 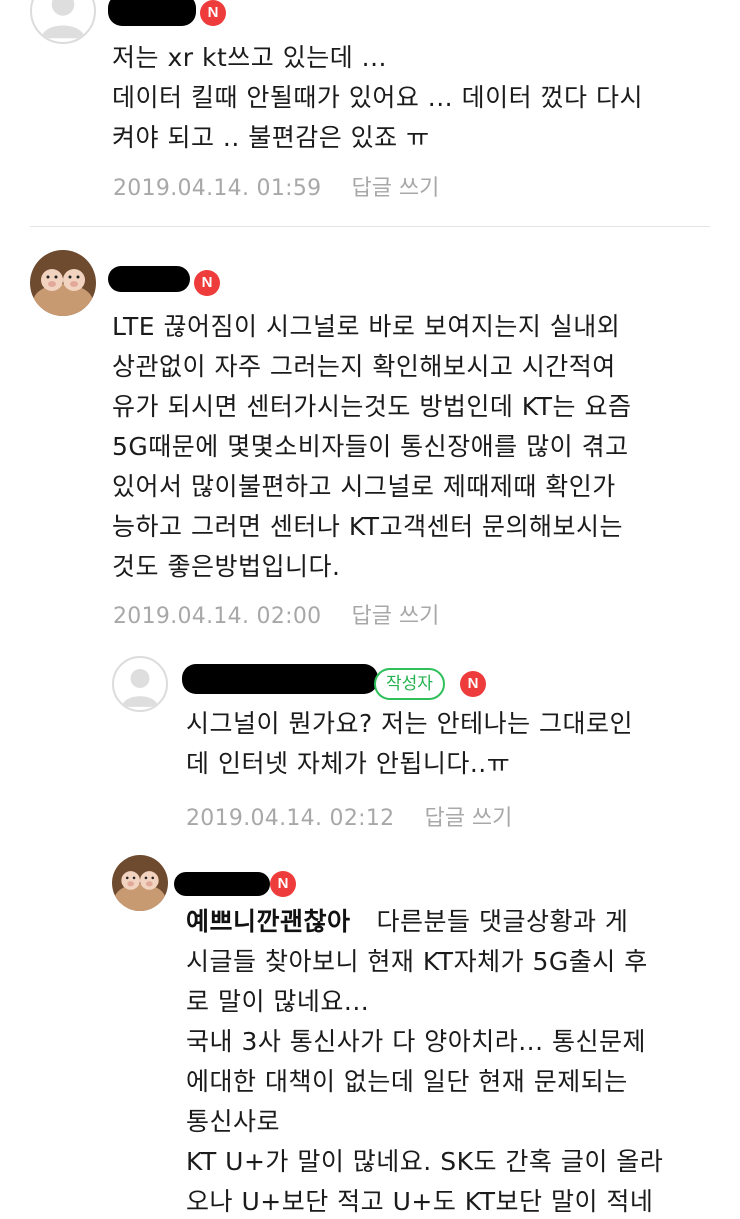 What do you see at coordinates (372, 406) in the screenshot?
I see `comment-line: 유가 되시면 센터가시는것도 방법인데 KT는 요즘` at bounding box center [372, 406].